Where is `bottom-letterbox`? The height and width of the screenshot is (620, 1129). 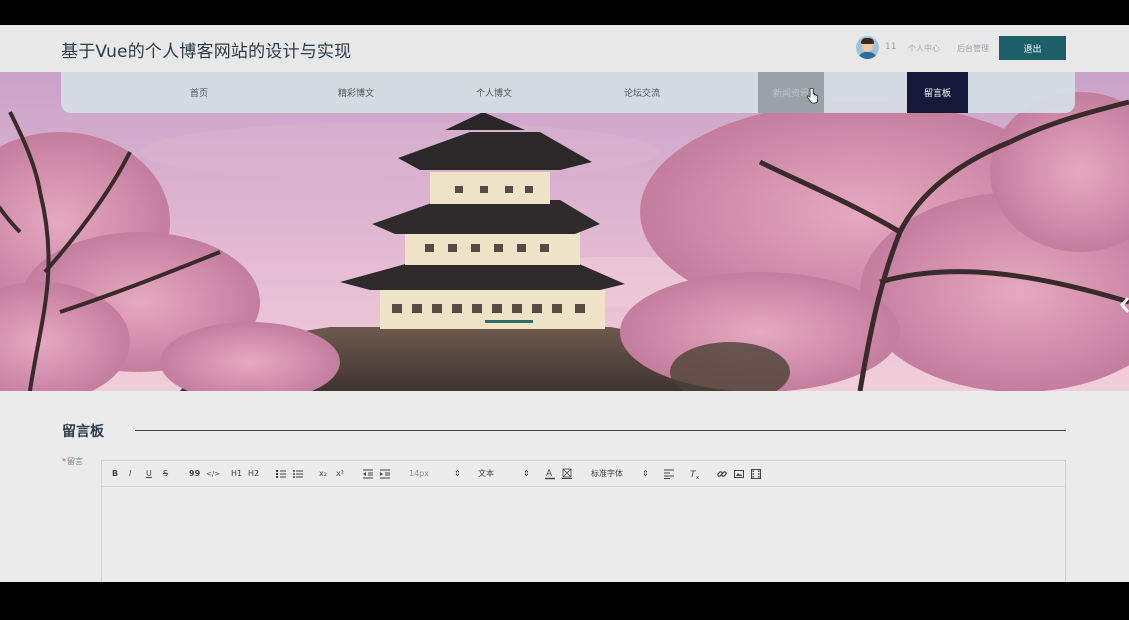
bottom-letterbox is located at coordinates (564, 601).